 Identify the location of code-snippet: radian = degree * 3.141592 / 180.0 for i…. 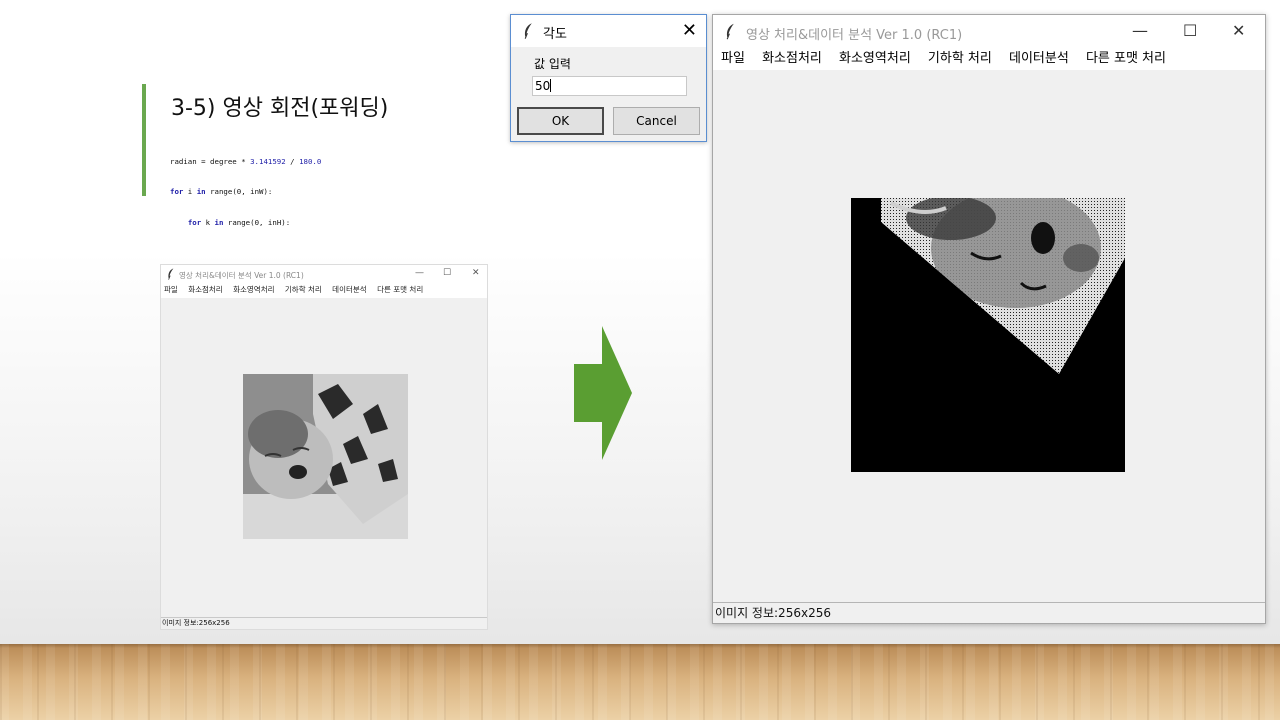
(322, 184).